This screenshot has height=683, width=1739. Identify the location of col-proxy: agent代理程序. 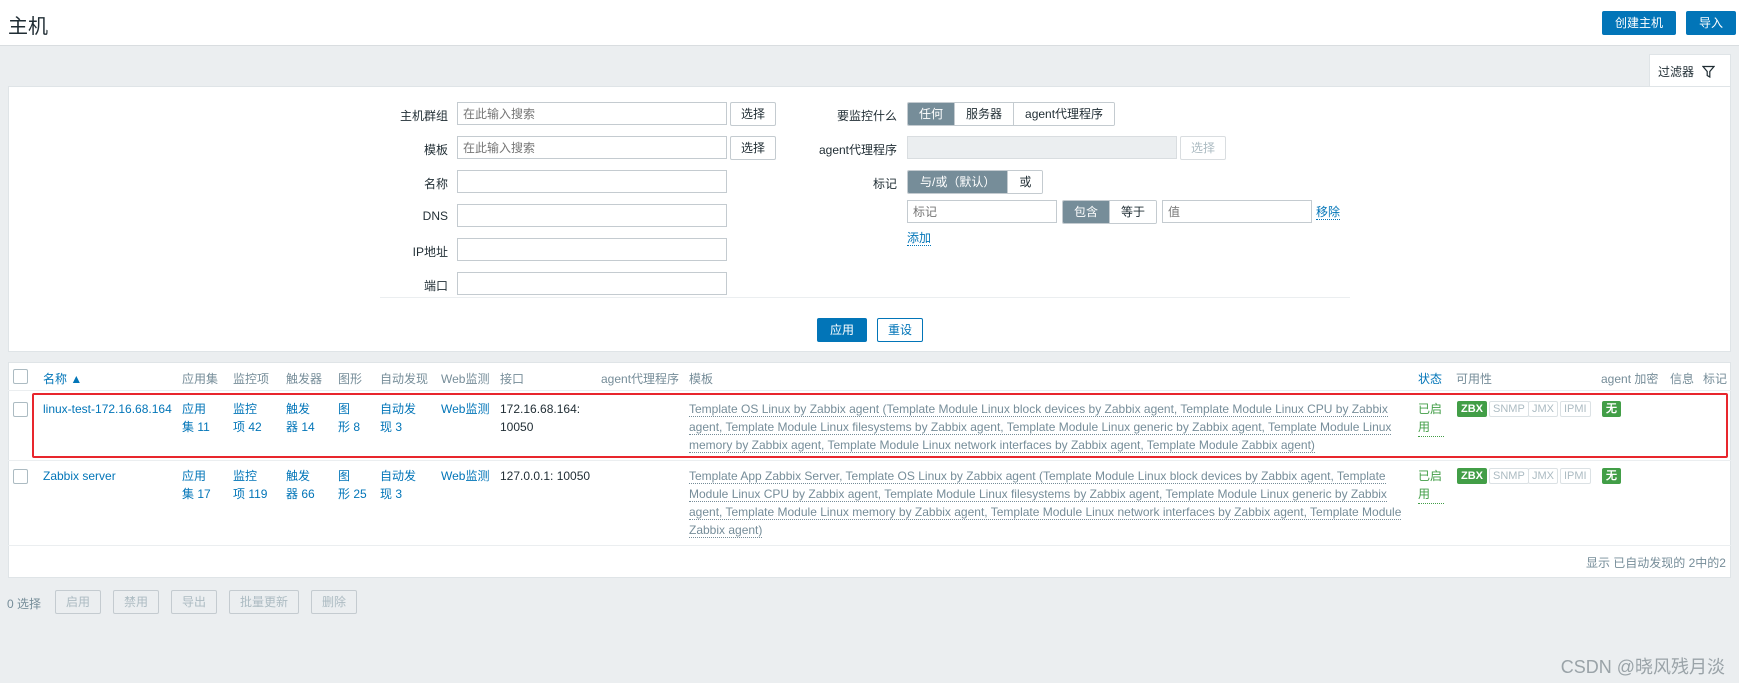
(640, 379).